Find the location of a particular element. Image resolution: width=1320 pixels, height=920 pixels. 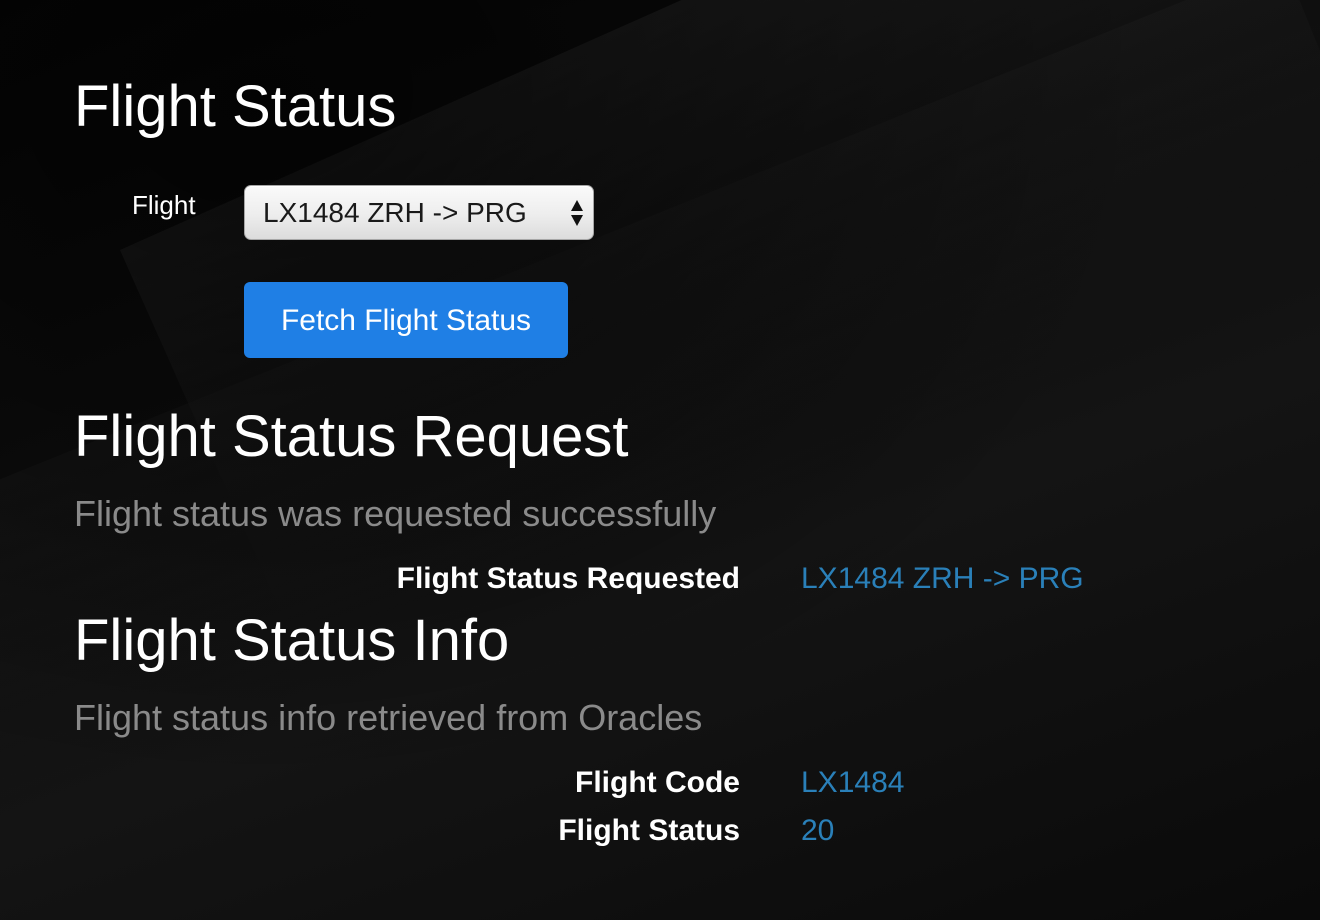

flight-code-value: LX1484 is located at coordinates (853, 782).